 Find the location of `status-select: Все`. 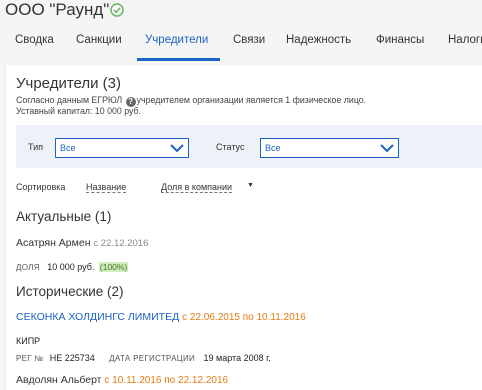

status-select: Все is located at coordinates (329, 148).